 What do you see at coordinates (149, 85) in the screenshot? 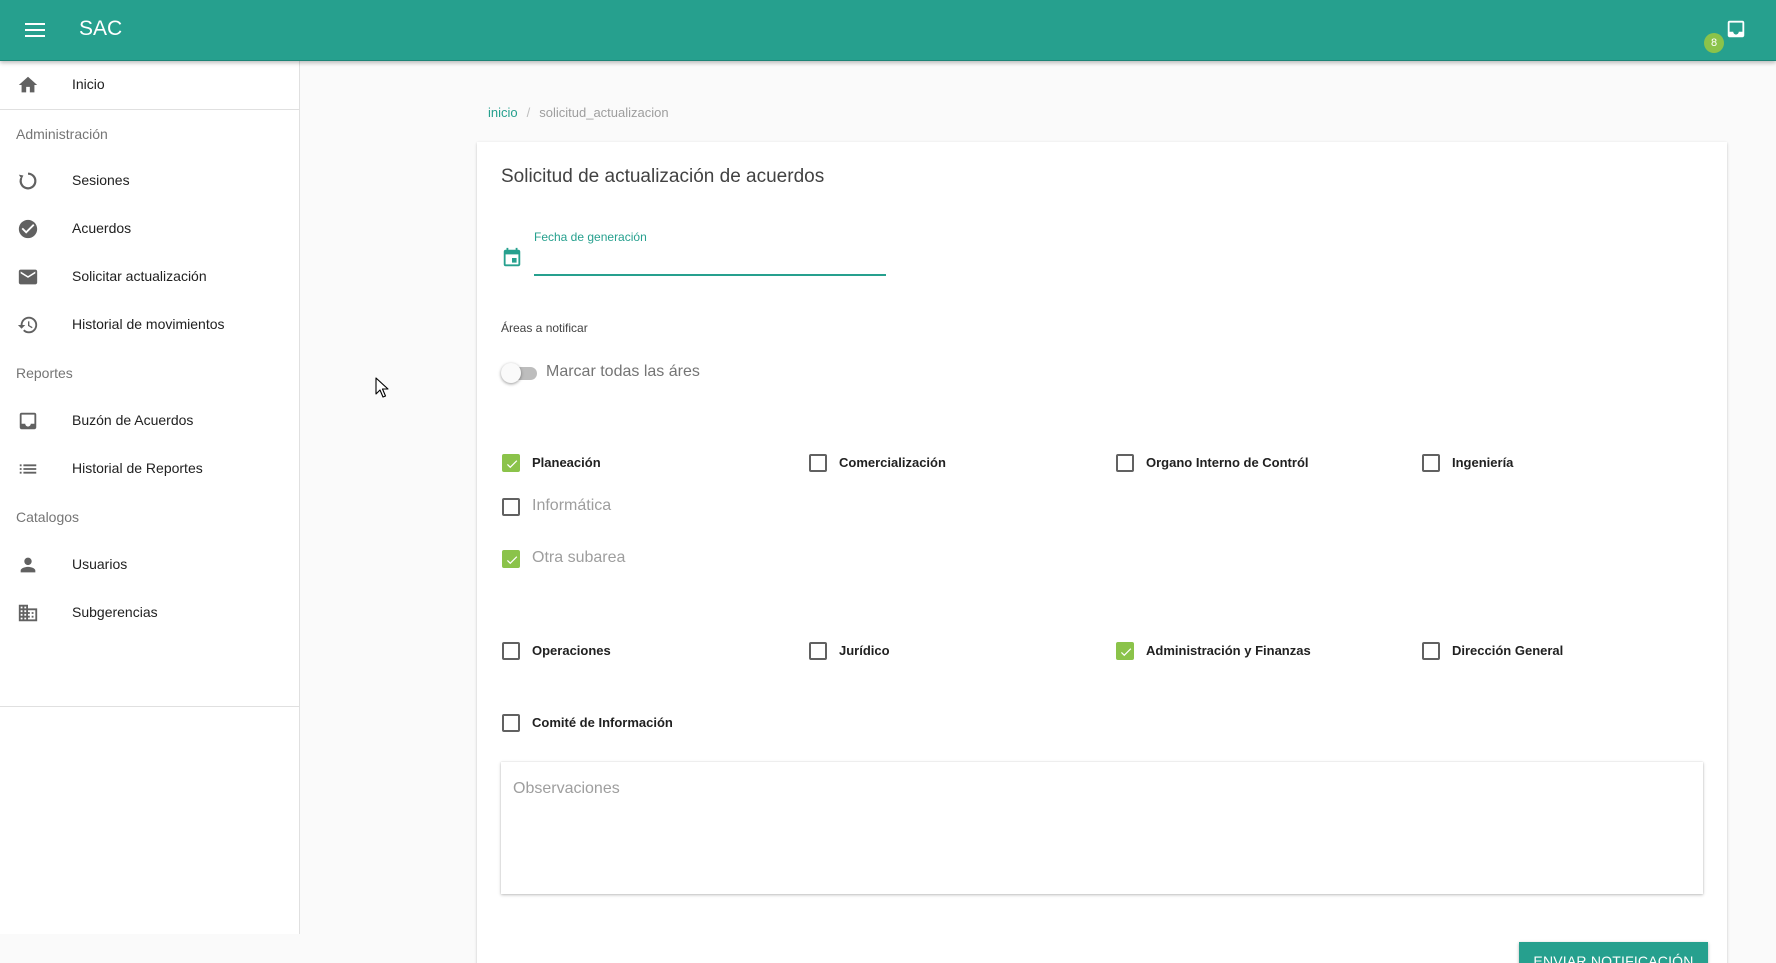
I see `sidebar-item-inicio: Inicio` at bounding box center [149, 85].